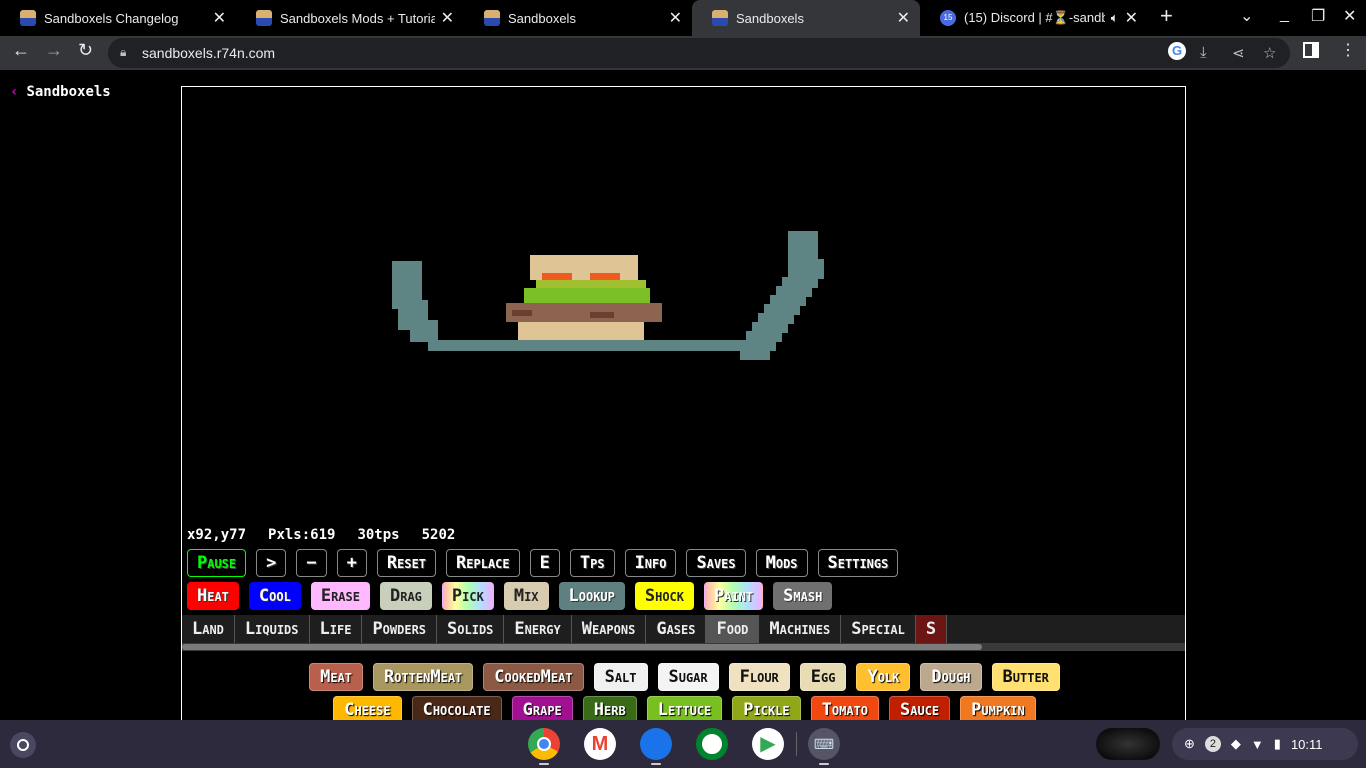 The height and width of the screenshot is (768, 1366). I want to click on tab-sandboxels: Sandboxels ✕, so click(578, 18).